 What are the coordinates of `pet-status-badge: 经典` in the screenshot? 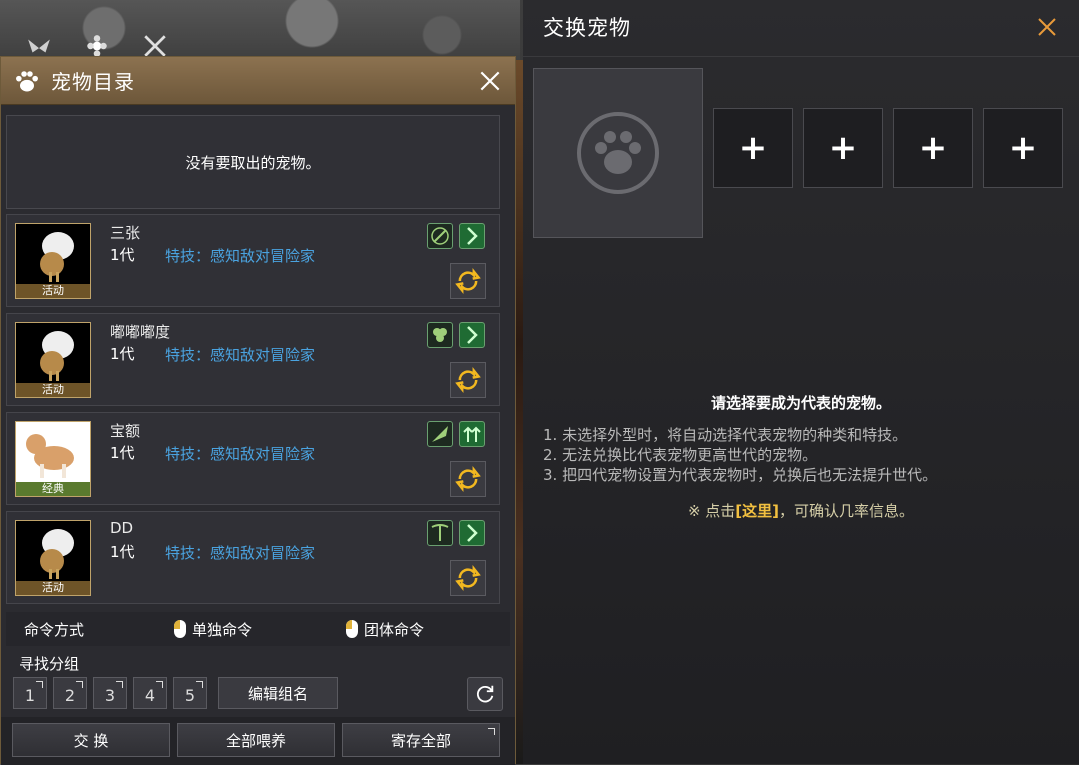 It's located at (53, 489).